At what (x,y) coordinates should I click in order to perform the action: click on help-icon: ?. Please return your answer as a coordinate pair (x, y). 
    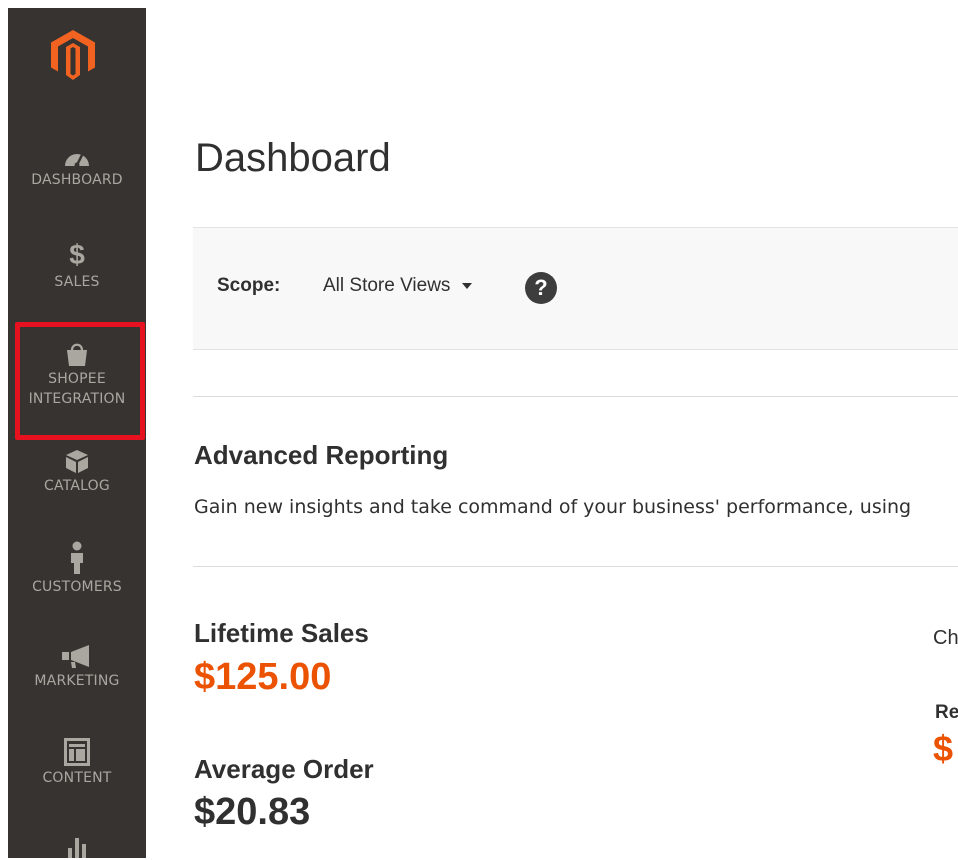
    Looking at the image, I should click on (541, 288).